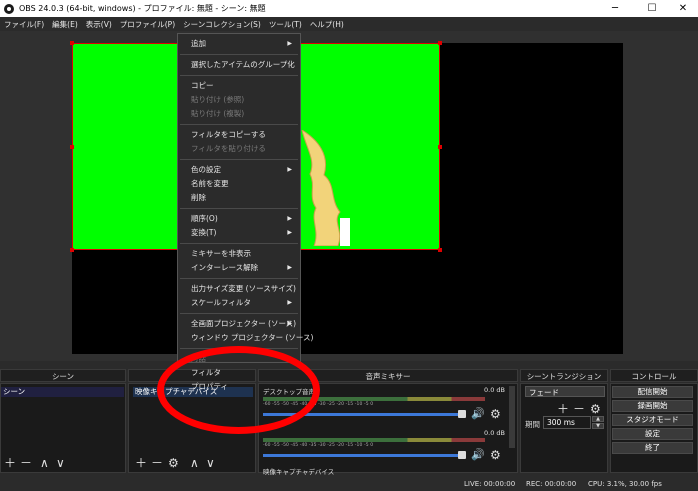 Image resolution: width=698 pixels, height=491 pixels. I want to click on context-menu-item: 貼り付け (複製), so click(239, 114).